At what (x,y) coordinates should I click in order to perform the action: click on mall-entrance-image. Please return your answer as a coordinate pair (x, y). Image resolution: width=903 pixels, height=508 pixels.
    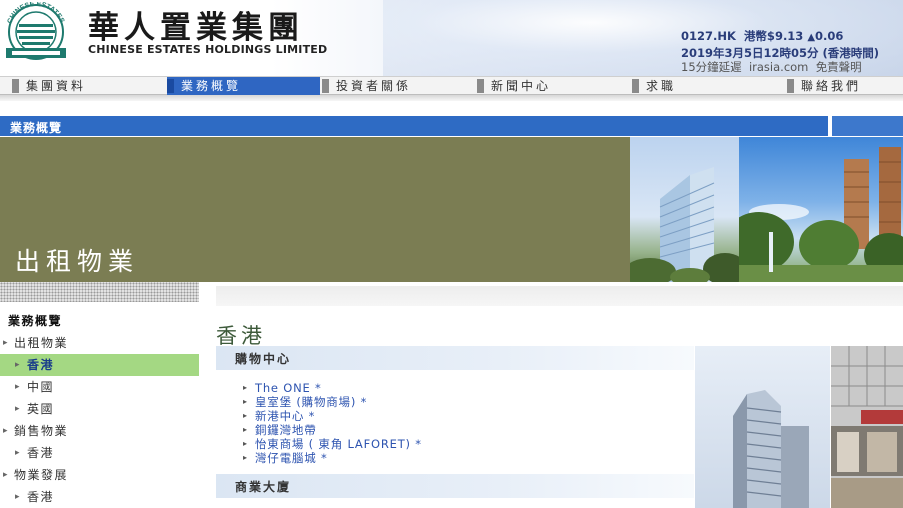
    Looking at the image, I should click on (867, 427).